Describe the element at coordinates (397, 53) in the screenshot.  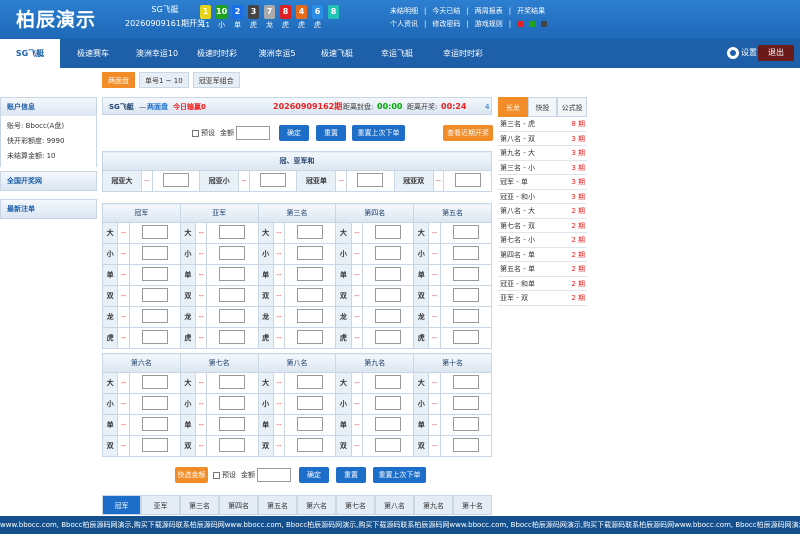
I see `nav-tab: 幸运飞艇` at that location.